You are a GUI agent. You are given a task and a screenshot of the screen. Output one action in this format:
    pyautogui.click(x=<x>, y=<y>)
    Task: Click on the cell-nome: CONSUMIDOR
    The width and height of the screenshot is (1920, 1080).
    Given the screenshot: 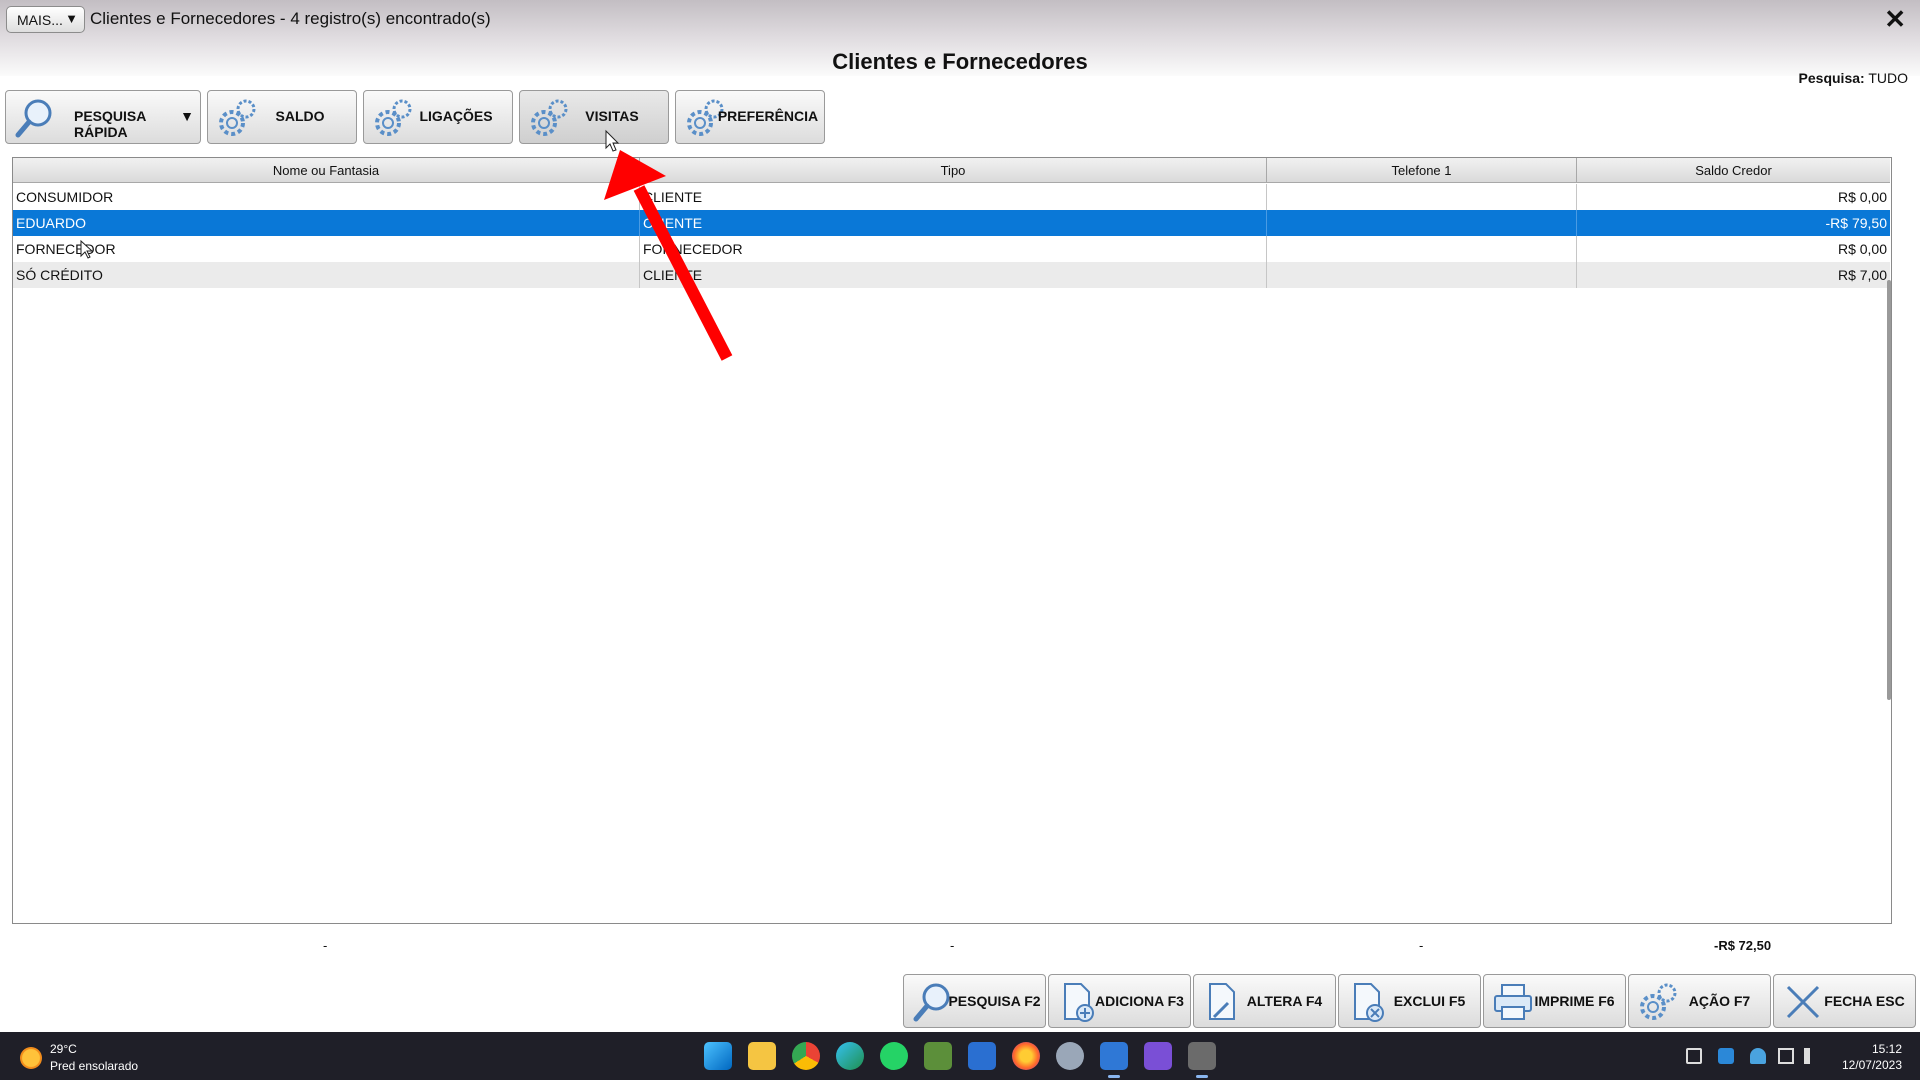 What is the action you would take?
    pyautogui.click(x=326, y=197)
    